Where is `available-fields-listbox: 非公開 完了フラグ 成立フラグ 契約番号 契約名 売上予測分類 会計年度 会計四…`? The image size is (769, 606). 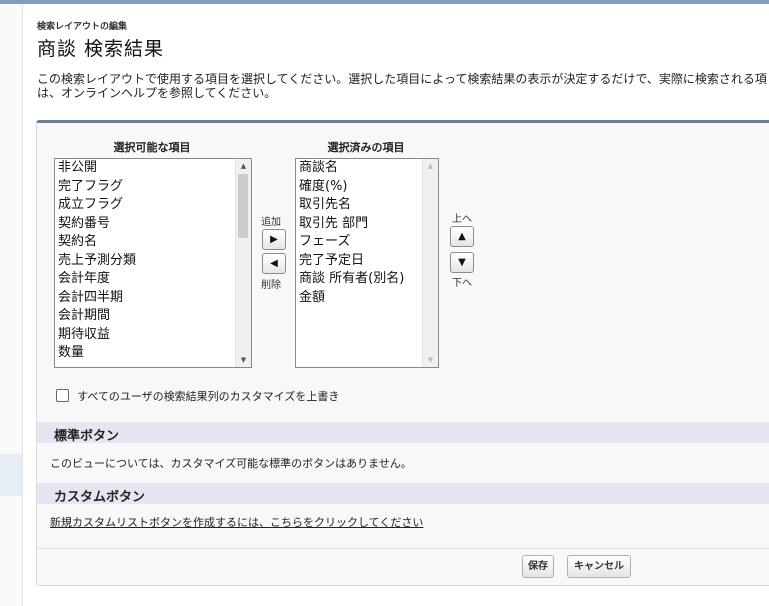 available-fields-listbox: 非公開 完了フラグ 成立フラグ 契約番号 契約名 売上予測分類 会計年度 会計四… is located at coordinates (153, 263).